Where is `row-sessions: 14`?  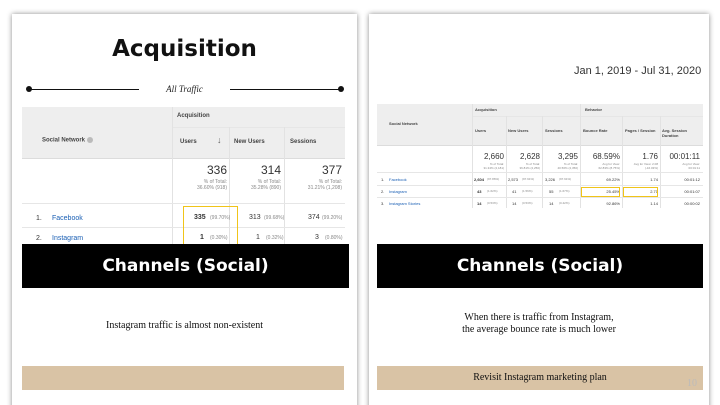 row-sessions: 14 is located at coordinates (551, 203).